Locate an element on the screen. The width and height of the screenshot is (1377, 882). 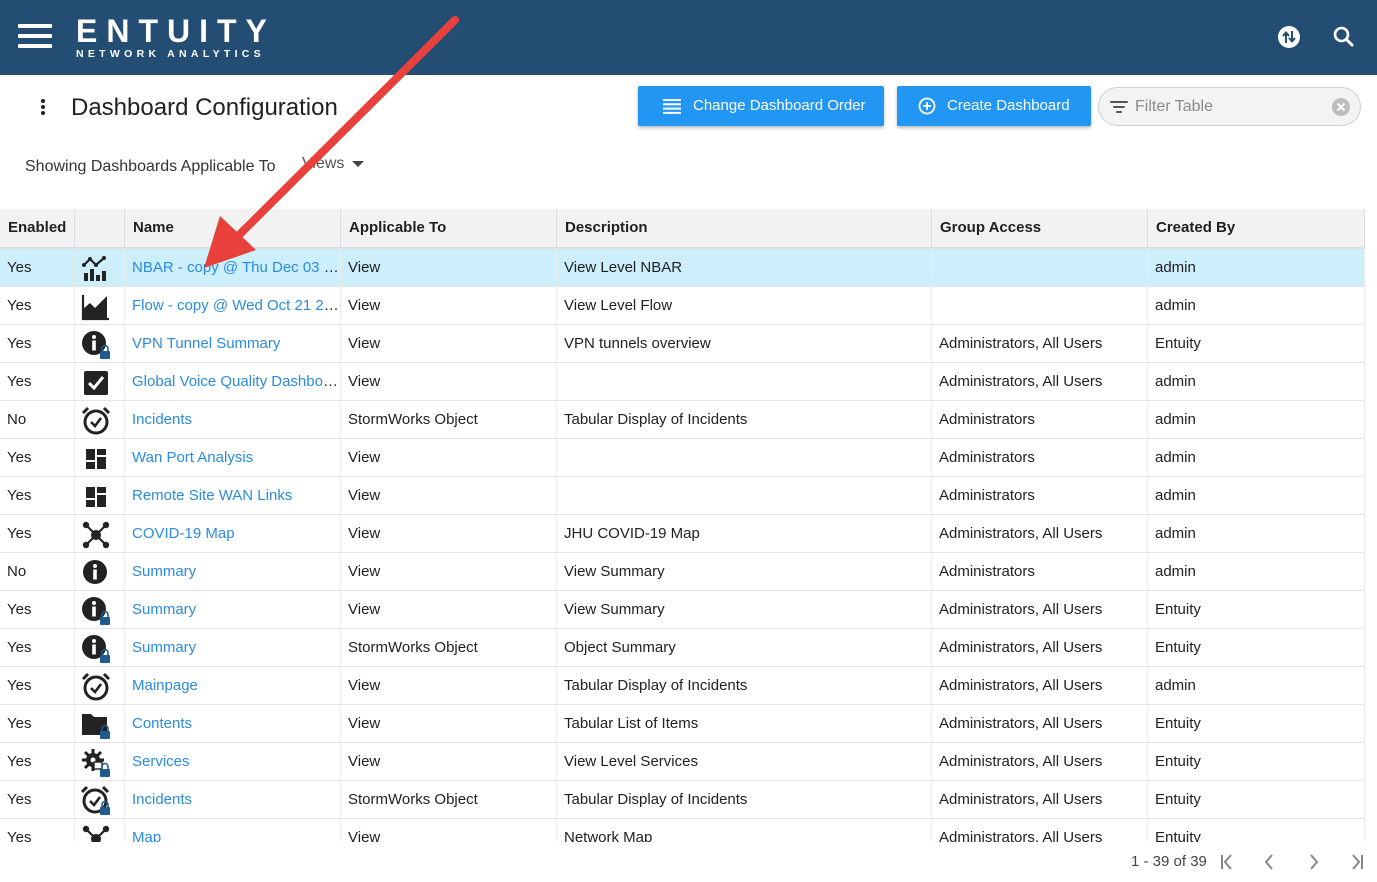
create-dashboard-button: Create Dashboard is located at coordinates (994, 106).